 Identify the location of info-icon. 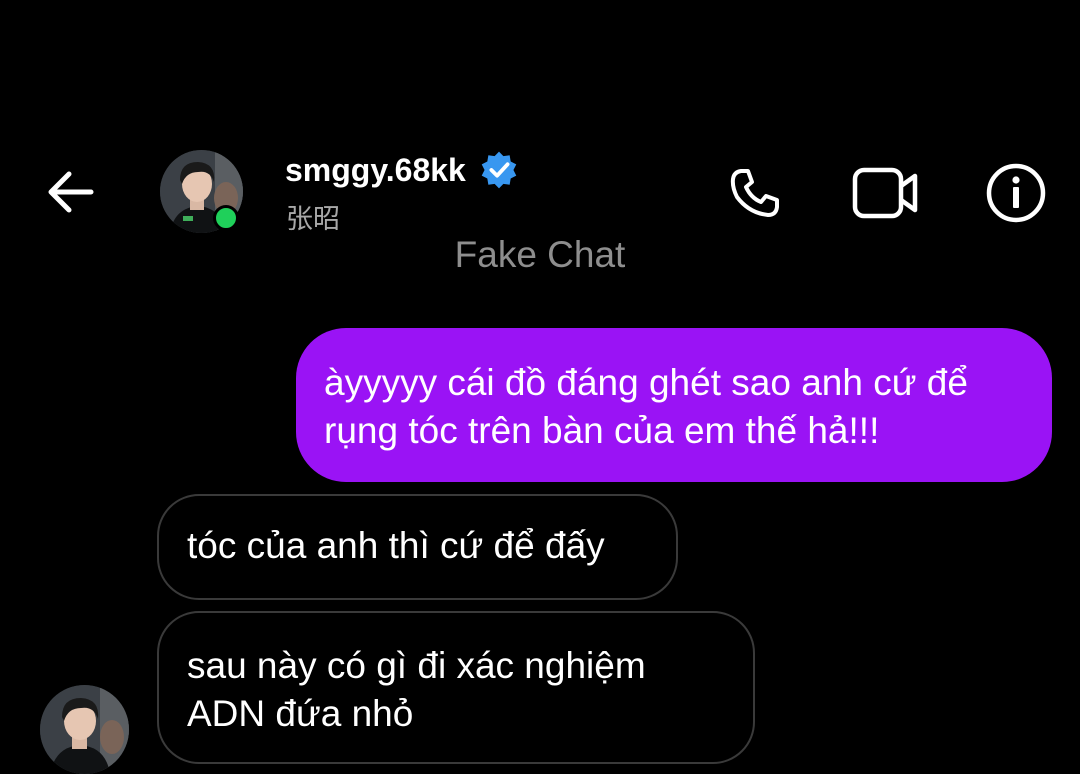
(1016, 193).